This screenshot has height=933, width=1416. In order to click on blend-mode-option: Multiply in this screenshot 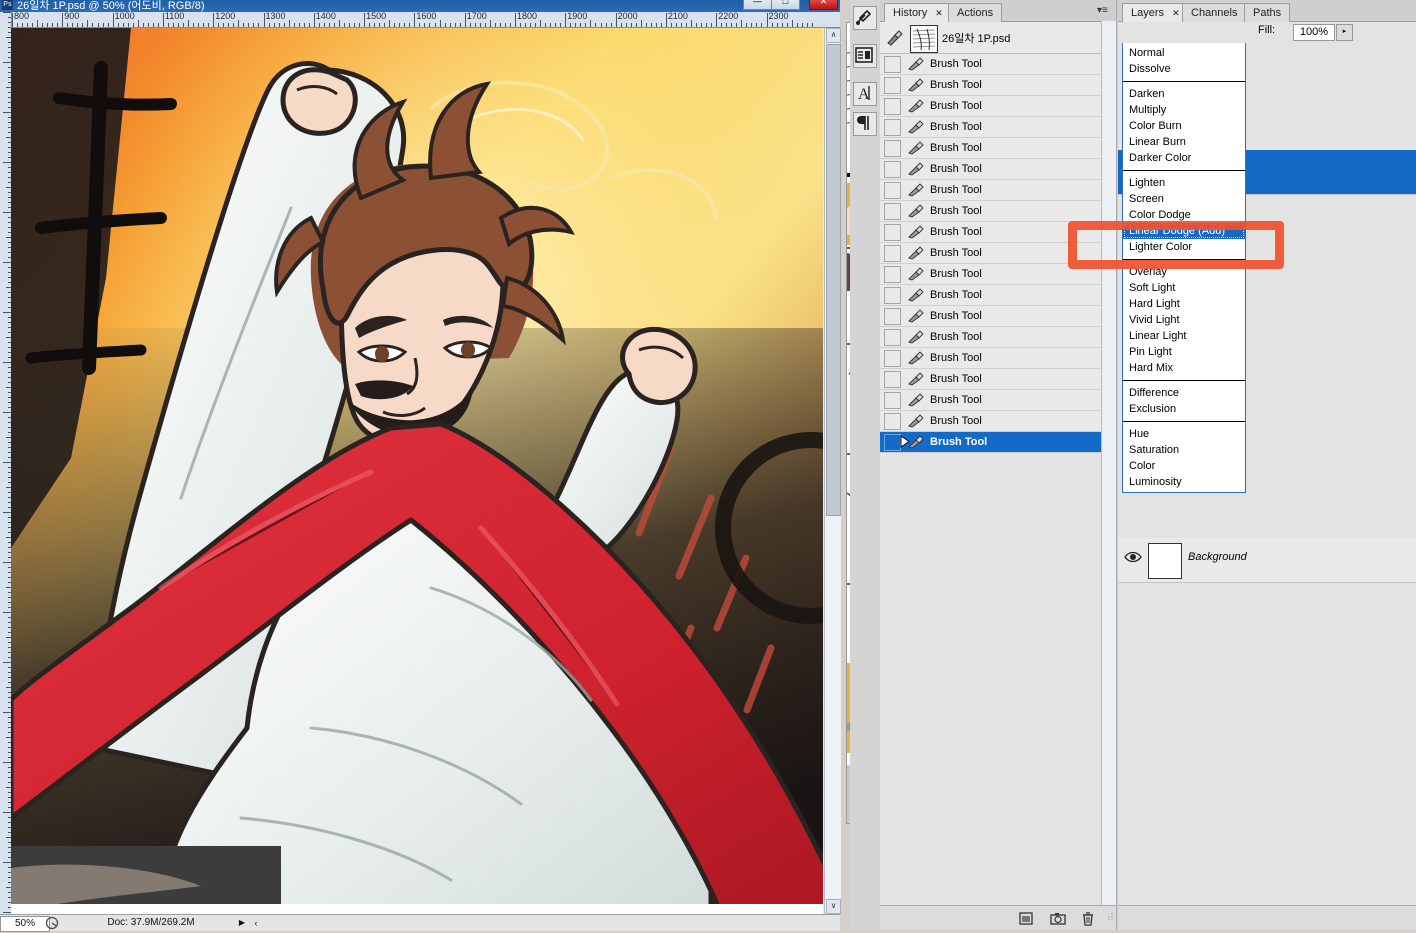, I will do `click(1184, 110)`.